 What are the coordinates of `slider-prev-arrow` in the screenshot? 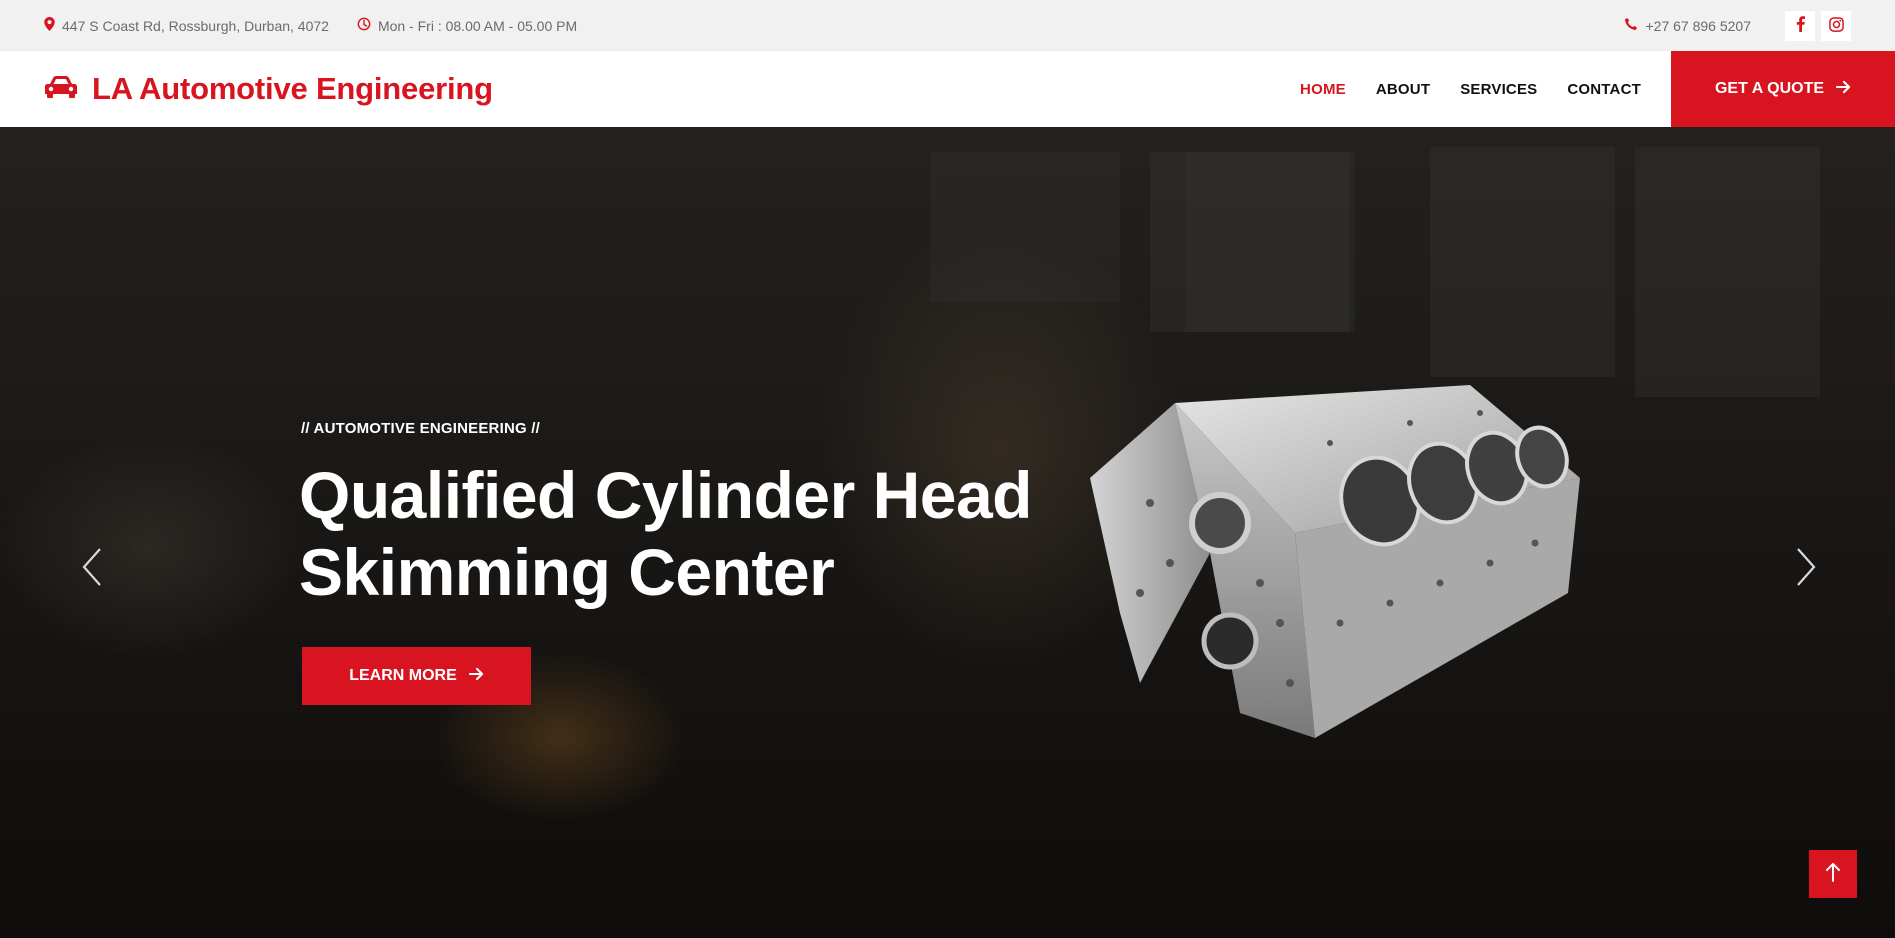 It's located at (92, 569).